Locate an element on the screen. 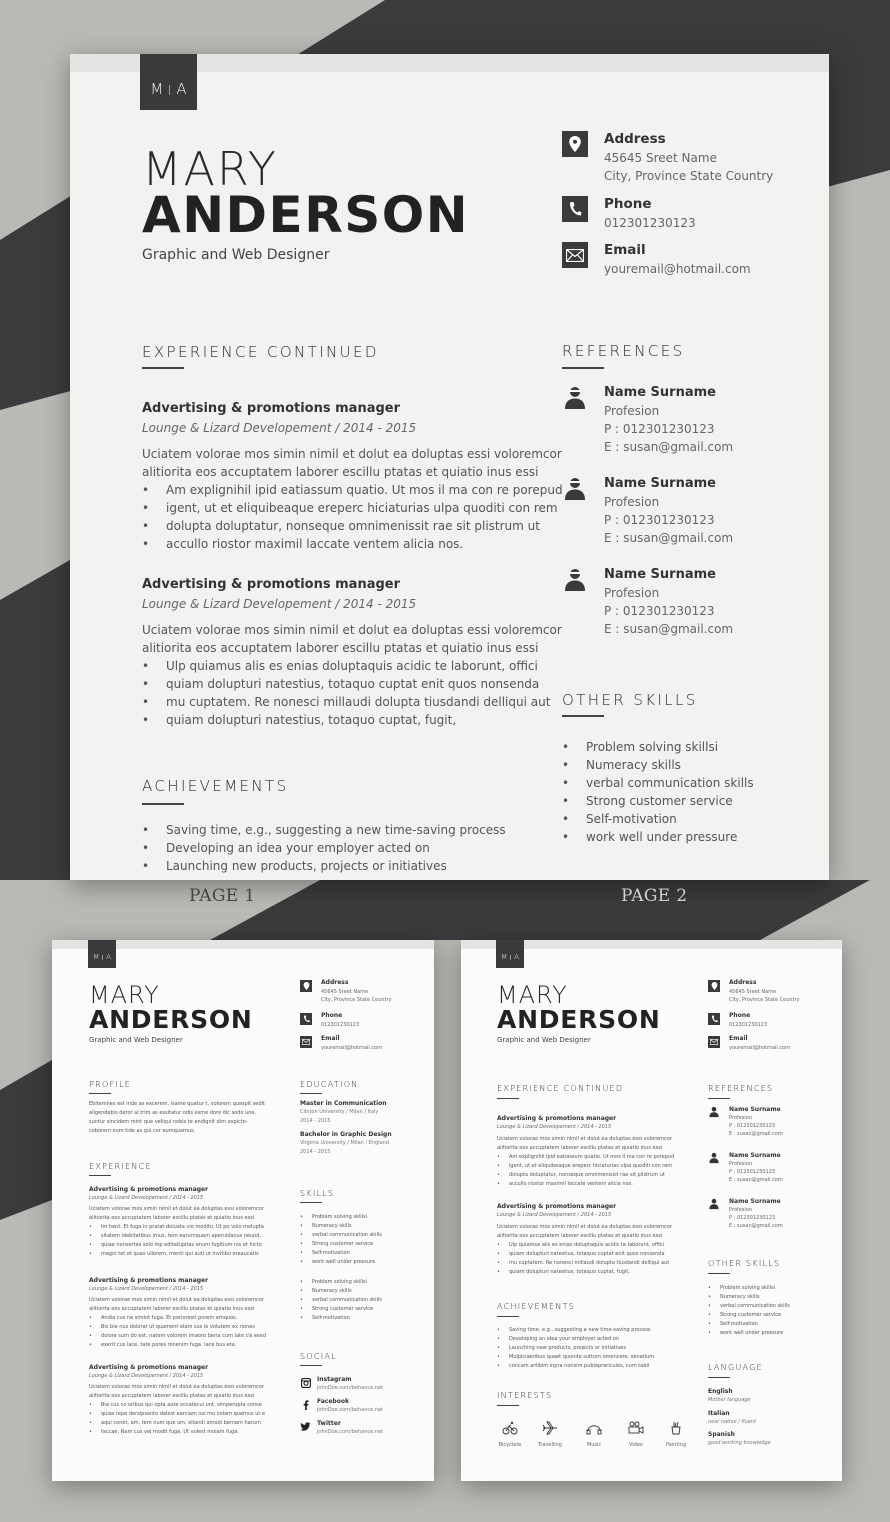  last-name: ANDERSON is located at coordinates (579, 1019).